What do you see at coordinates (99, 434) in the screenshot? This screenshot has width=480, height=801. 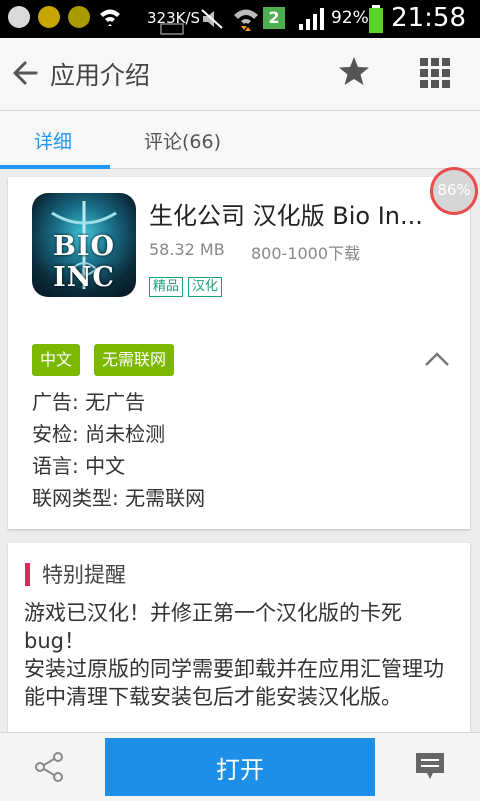 I see `info-security: 安检: 尚未检测` at bounding box center [99, 434].